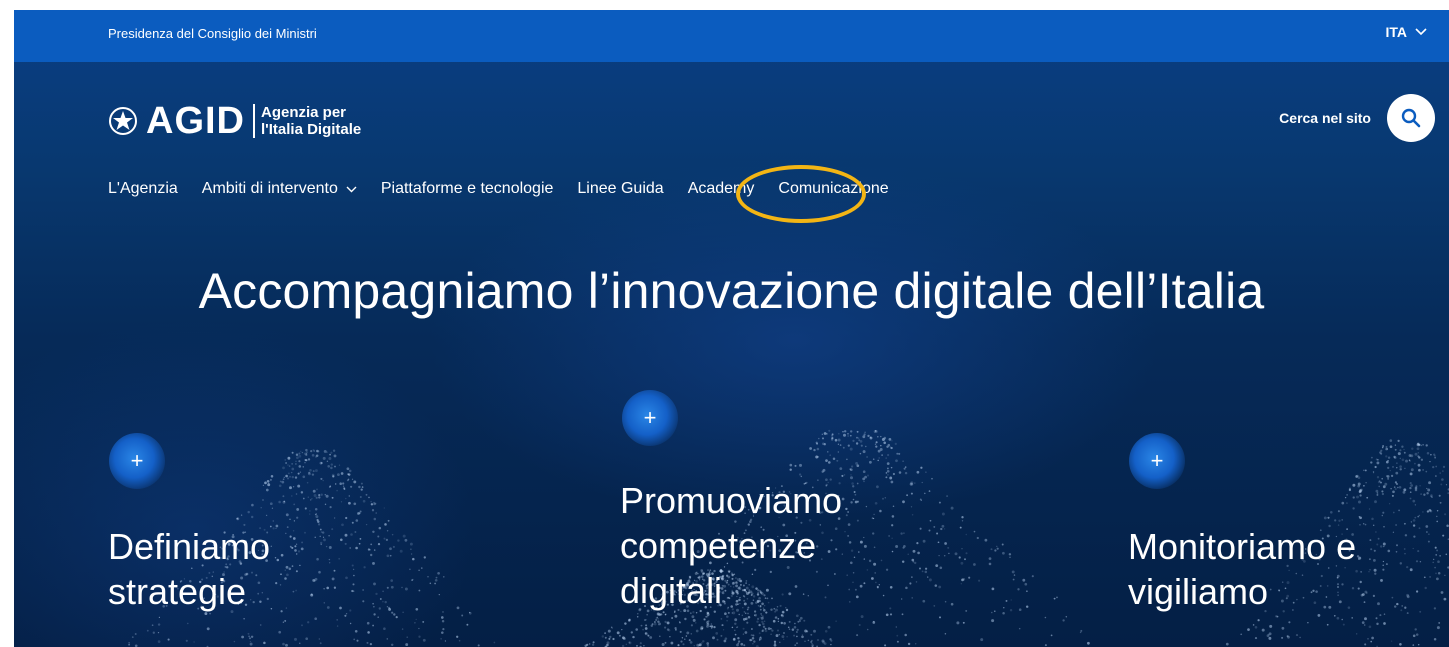  Describe the element at coordinates (279, 189) in the screenshot. I see `nav-item-ambiti: Ambiti di intervento` at that location.